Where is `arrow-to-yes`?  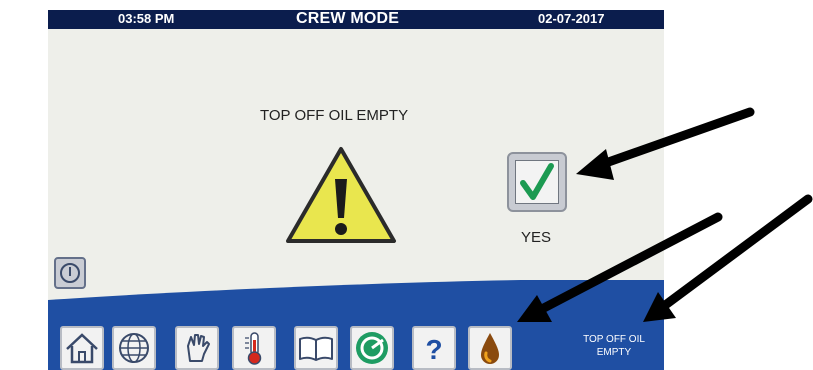
arrow-to-yes is located at coordinates (665, 143).